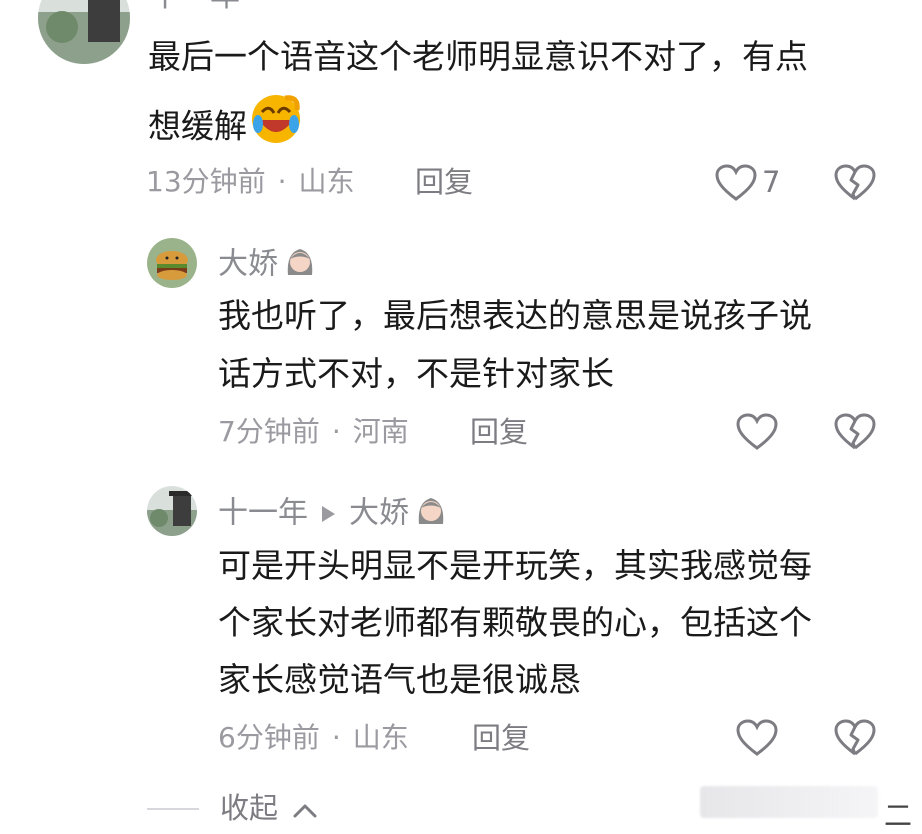 This screenshot has height=834, width=922. What do you see at coordinates (328, 514) in the screenshot?
I see `triangle-arrow-icon` at bounding box center [328, 514].